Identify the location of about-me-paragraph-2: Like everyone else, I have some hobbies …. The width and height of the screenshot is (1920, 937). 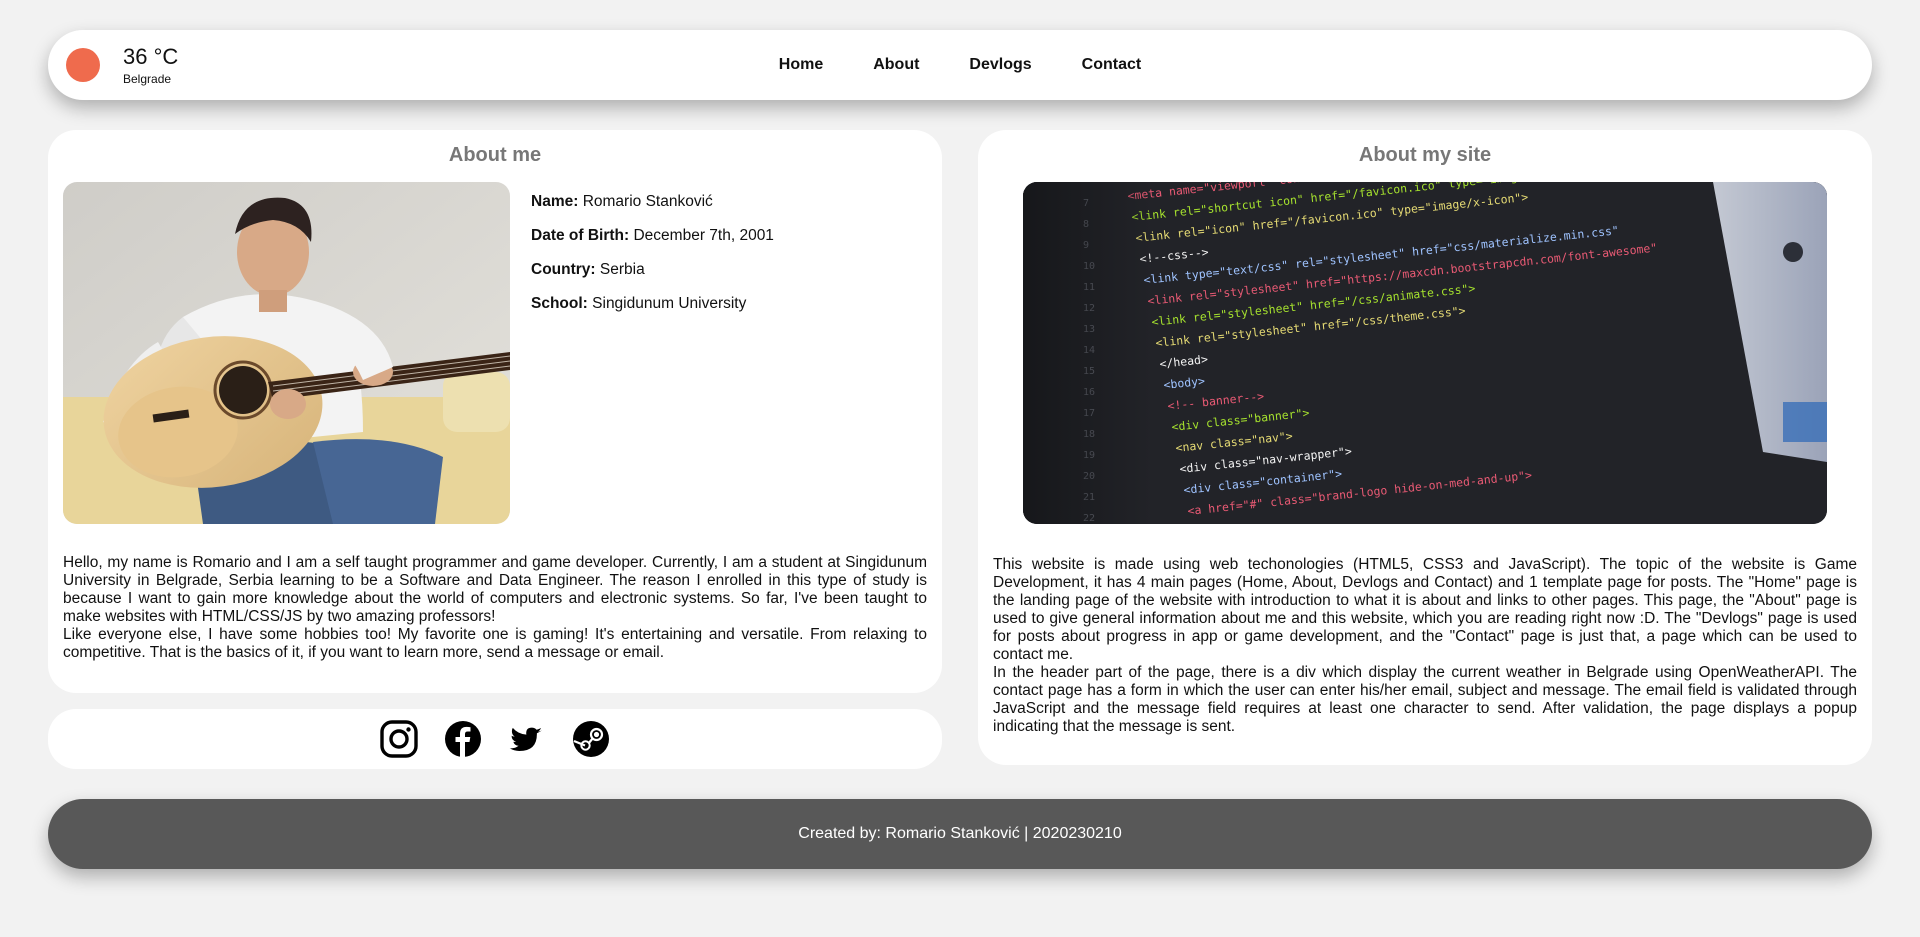
(495, 643).